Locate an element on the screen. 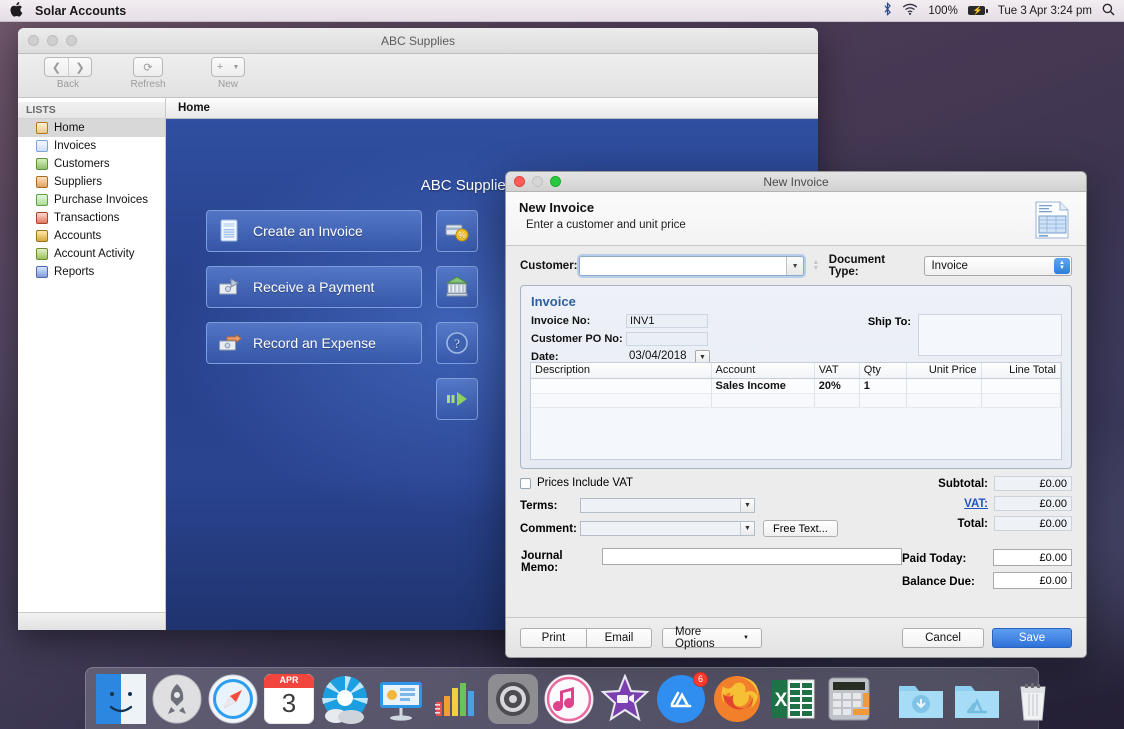 The image size is (1124, 729). menubar-clock: Tue 3 Apr 3:24 pm is located at coordinates (1045, 11).